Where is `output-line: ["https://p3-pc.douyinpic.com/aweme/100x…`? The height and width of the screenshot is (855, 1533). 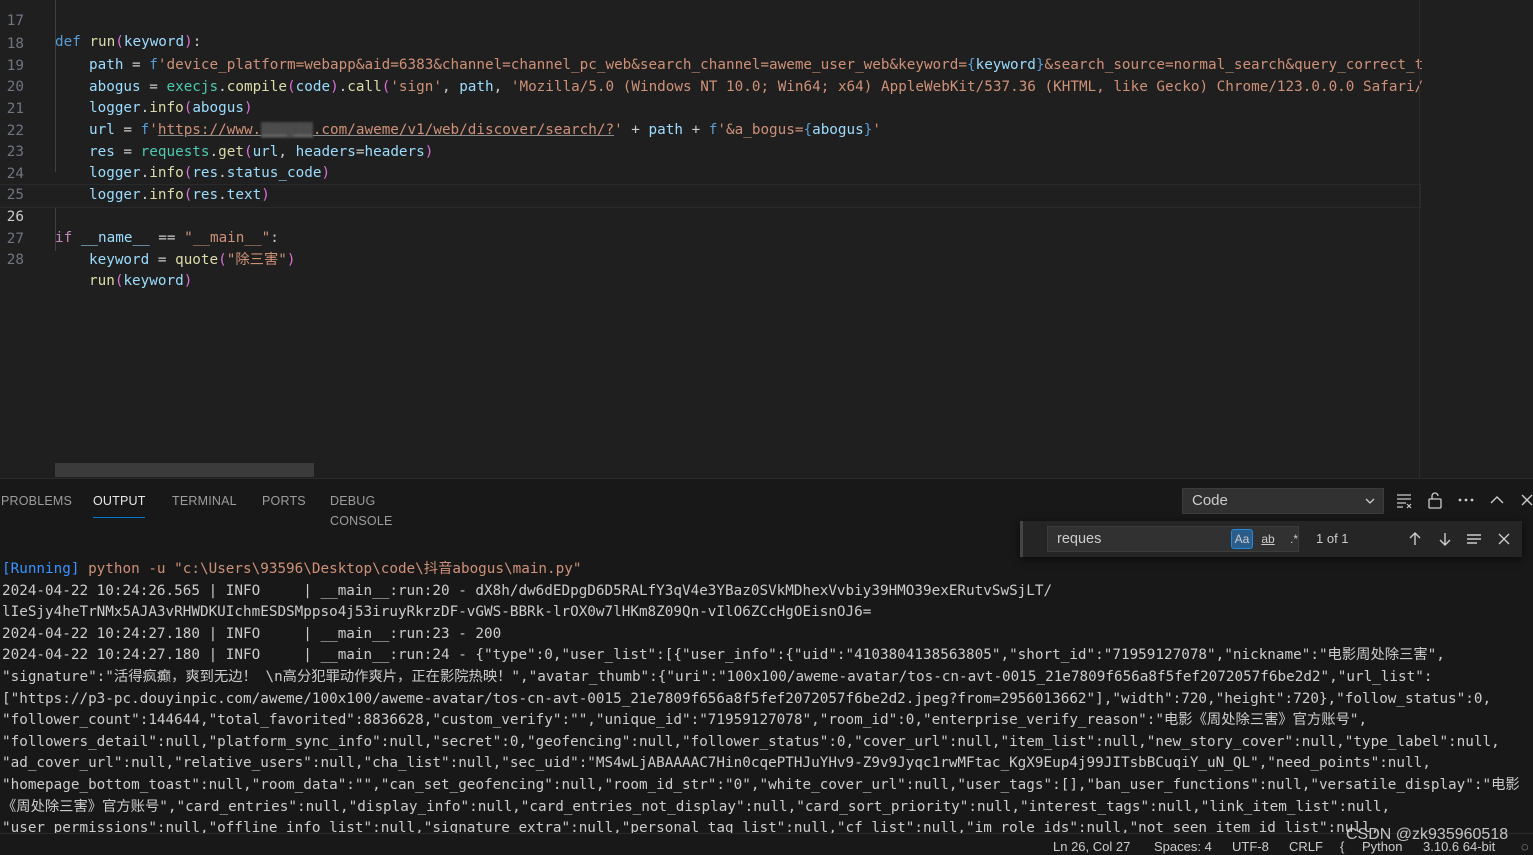 output-line: ["https://p3-pc.douyinpic.com/aweme/100x… is located at coordinates (747, 698).